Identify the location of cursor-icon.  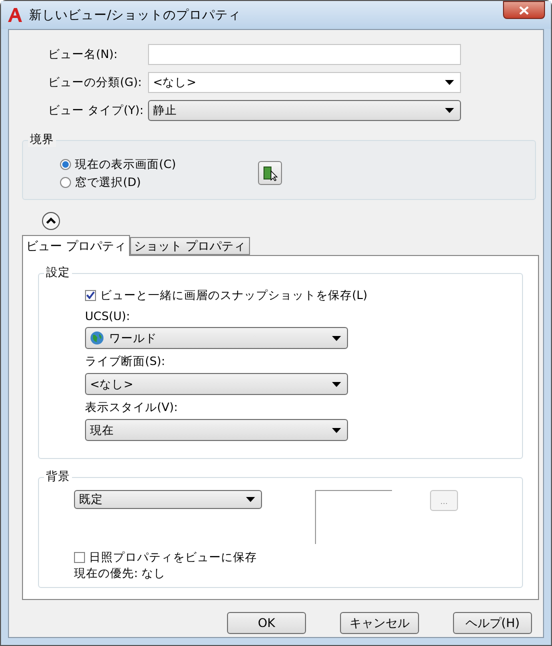
(270, 173).